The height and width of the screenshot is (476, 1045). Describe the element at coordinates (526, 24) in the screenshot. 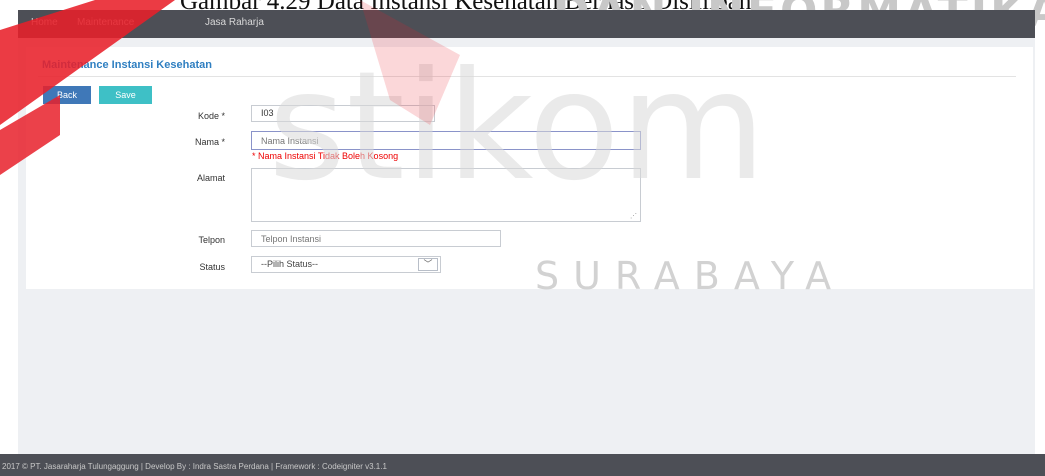

I see `top-navbar: Home Maintenance Jasa Raharja` at that location.